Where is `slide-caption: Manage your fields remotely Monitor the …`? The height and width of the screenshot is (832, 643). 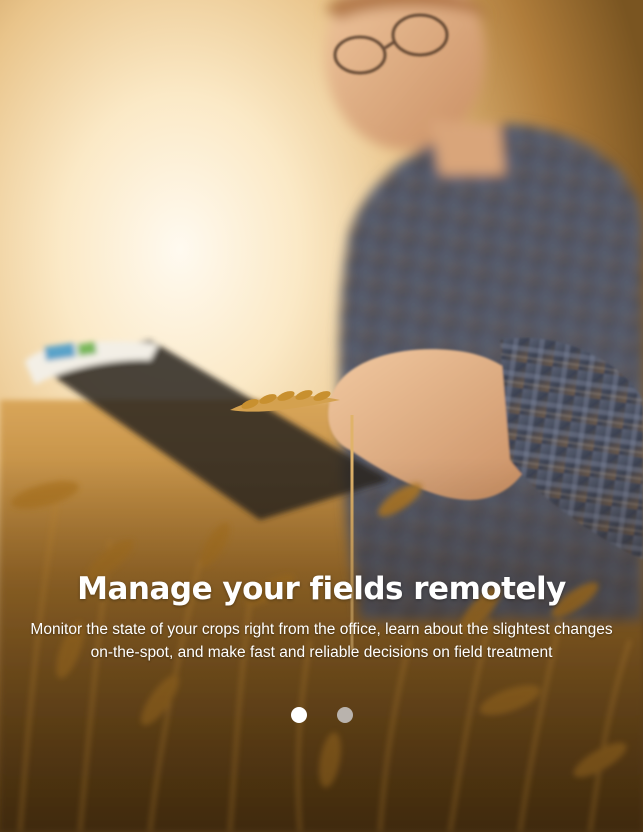 slide-caption: Manage your fields remotely Monitor the … is located at coordinates (321, 615).